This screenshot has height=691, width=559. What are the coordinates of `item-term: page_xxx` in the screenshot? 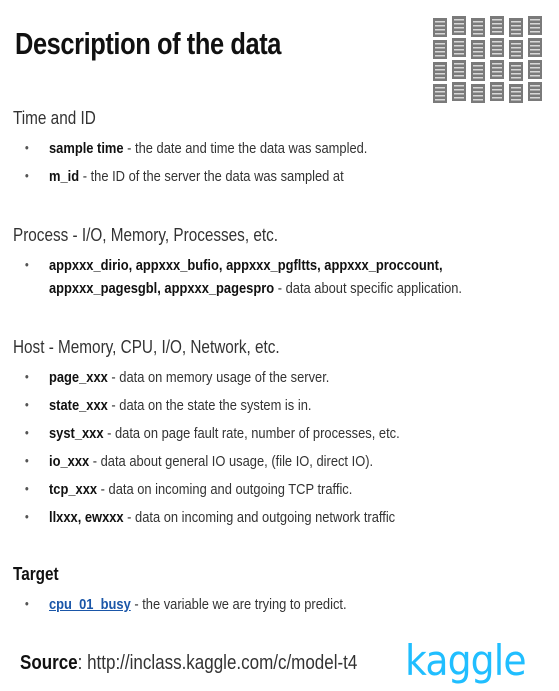 It's located at (78, 377).